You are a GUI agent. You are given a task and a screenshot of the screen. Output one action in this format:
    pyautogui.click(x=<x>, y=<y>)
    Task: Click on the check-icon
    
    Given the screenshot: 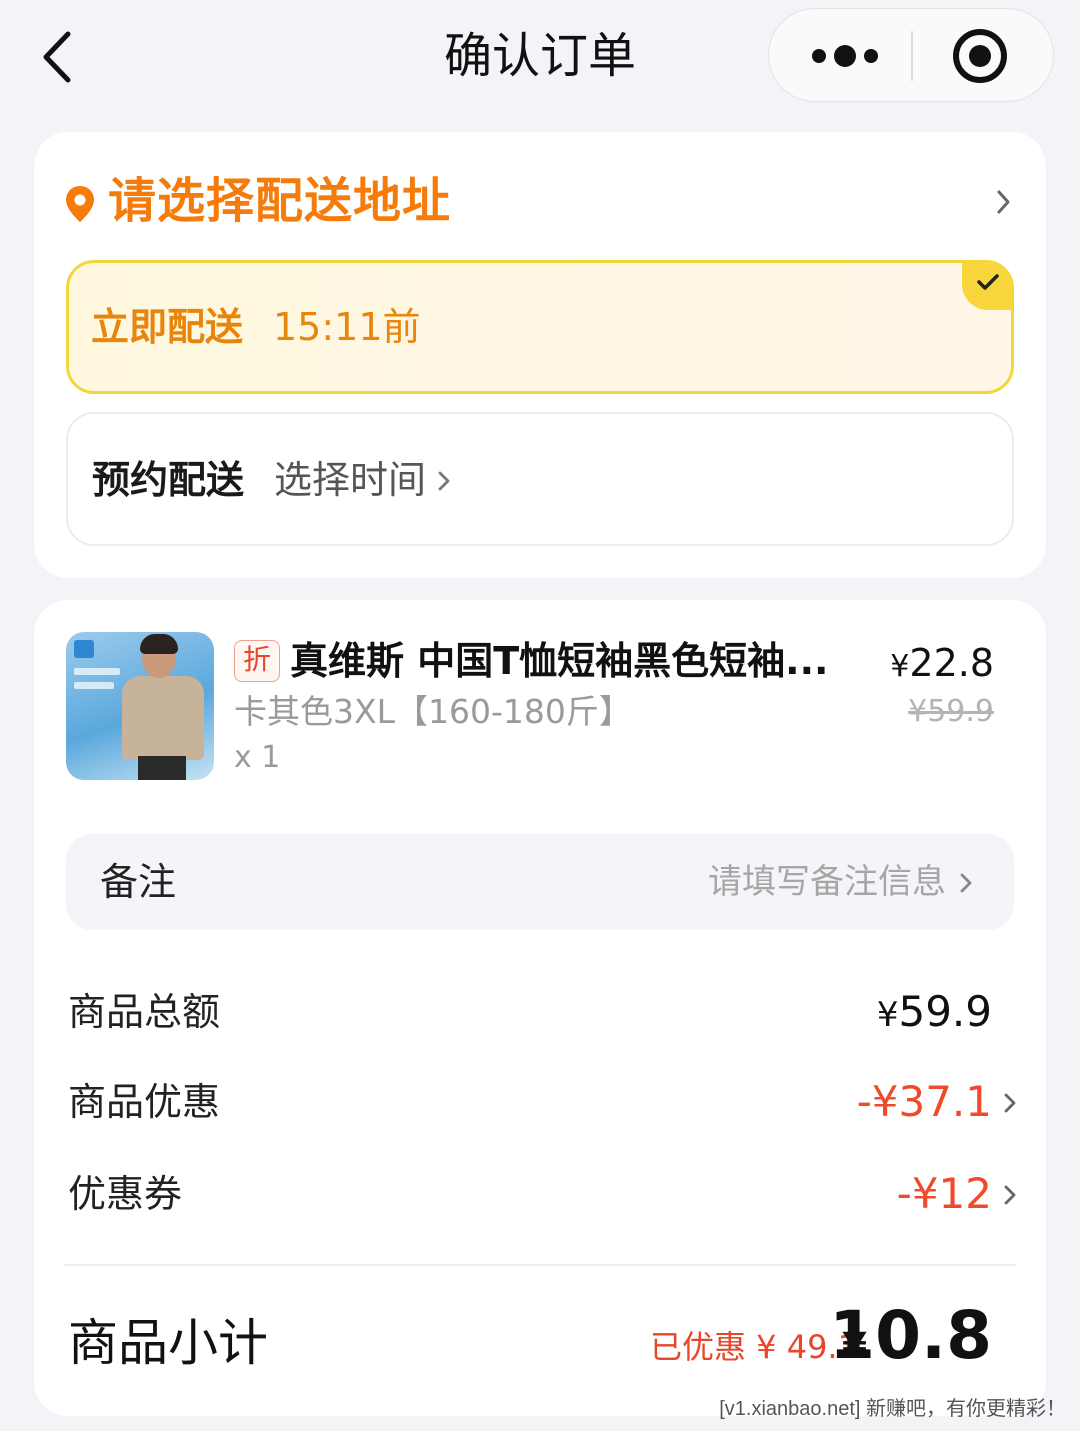 What is the action you would take?
    pyautogui.click(x=988, y=282)
    